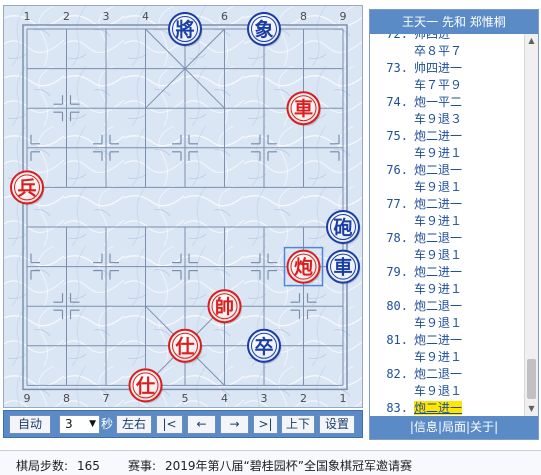 This screenshot has width=541, height=475. I want to click on bottom-file-number: 7, so click(106, 398).